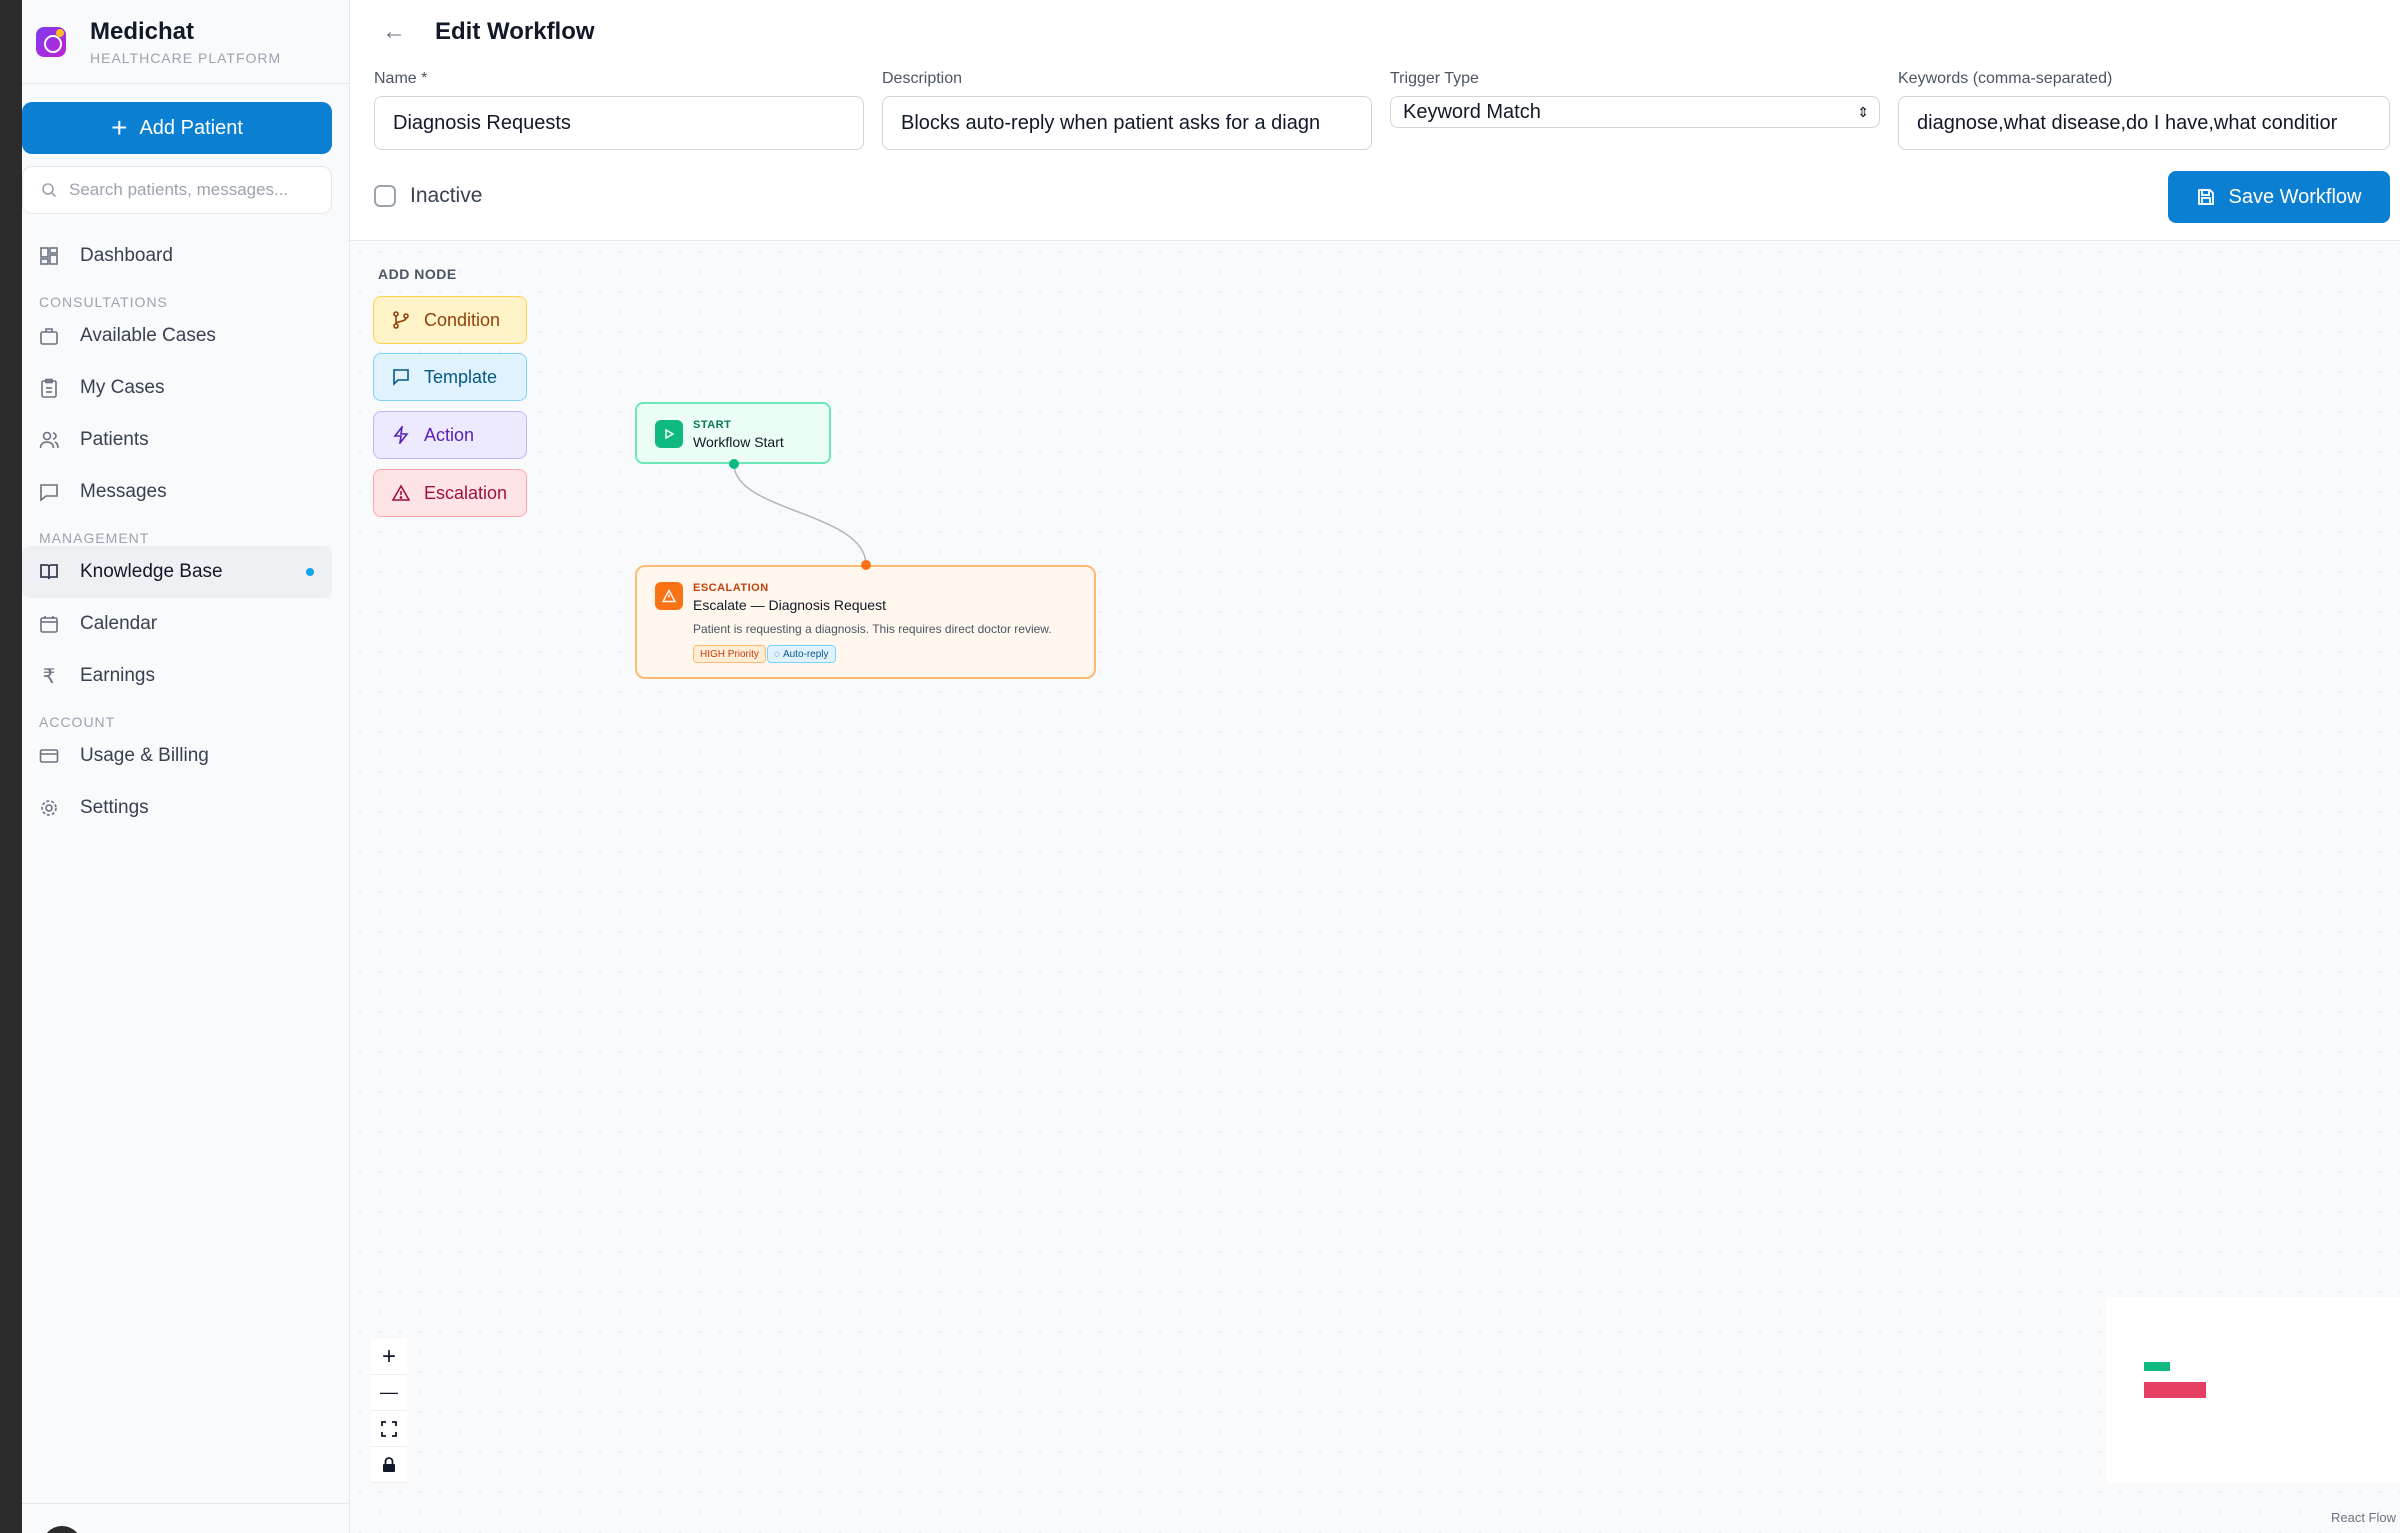  What do you see at coordinates (123, 491) in the screenshot?
I see `sidebar-item-label: Messages` at bounding box center [123, 491].